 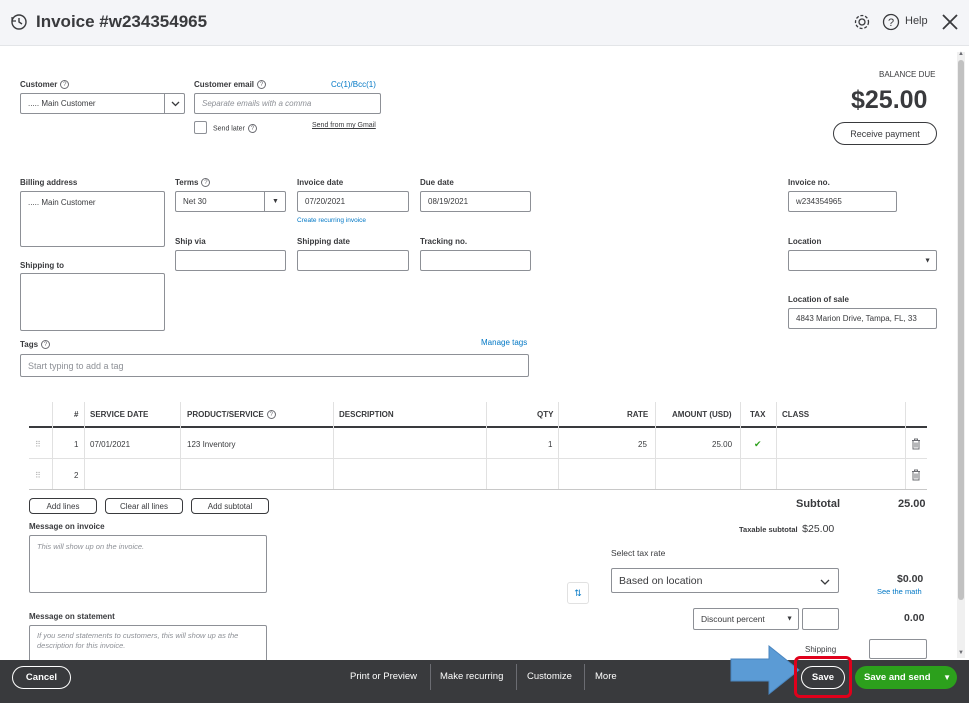 I want to click on discount-value-input, so click(x=820, y=619).